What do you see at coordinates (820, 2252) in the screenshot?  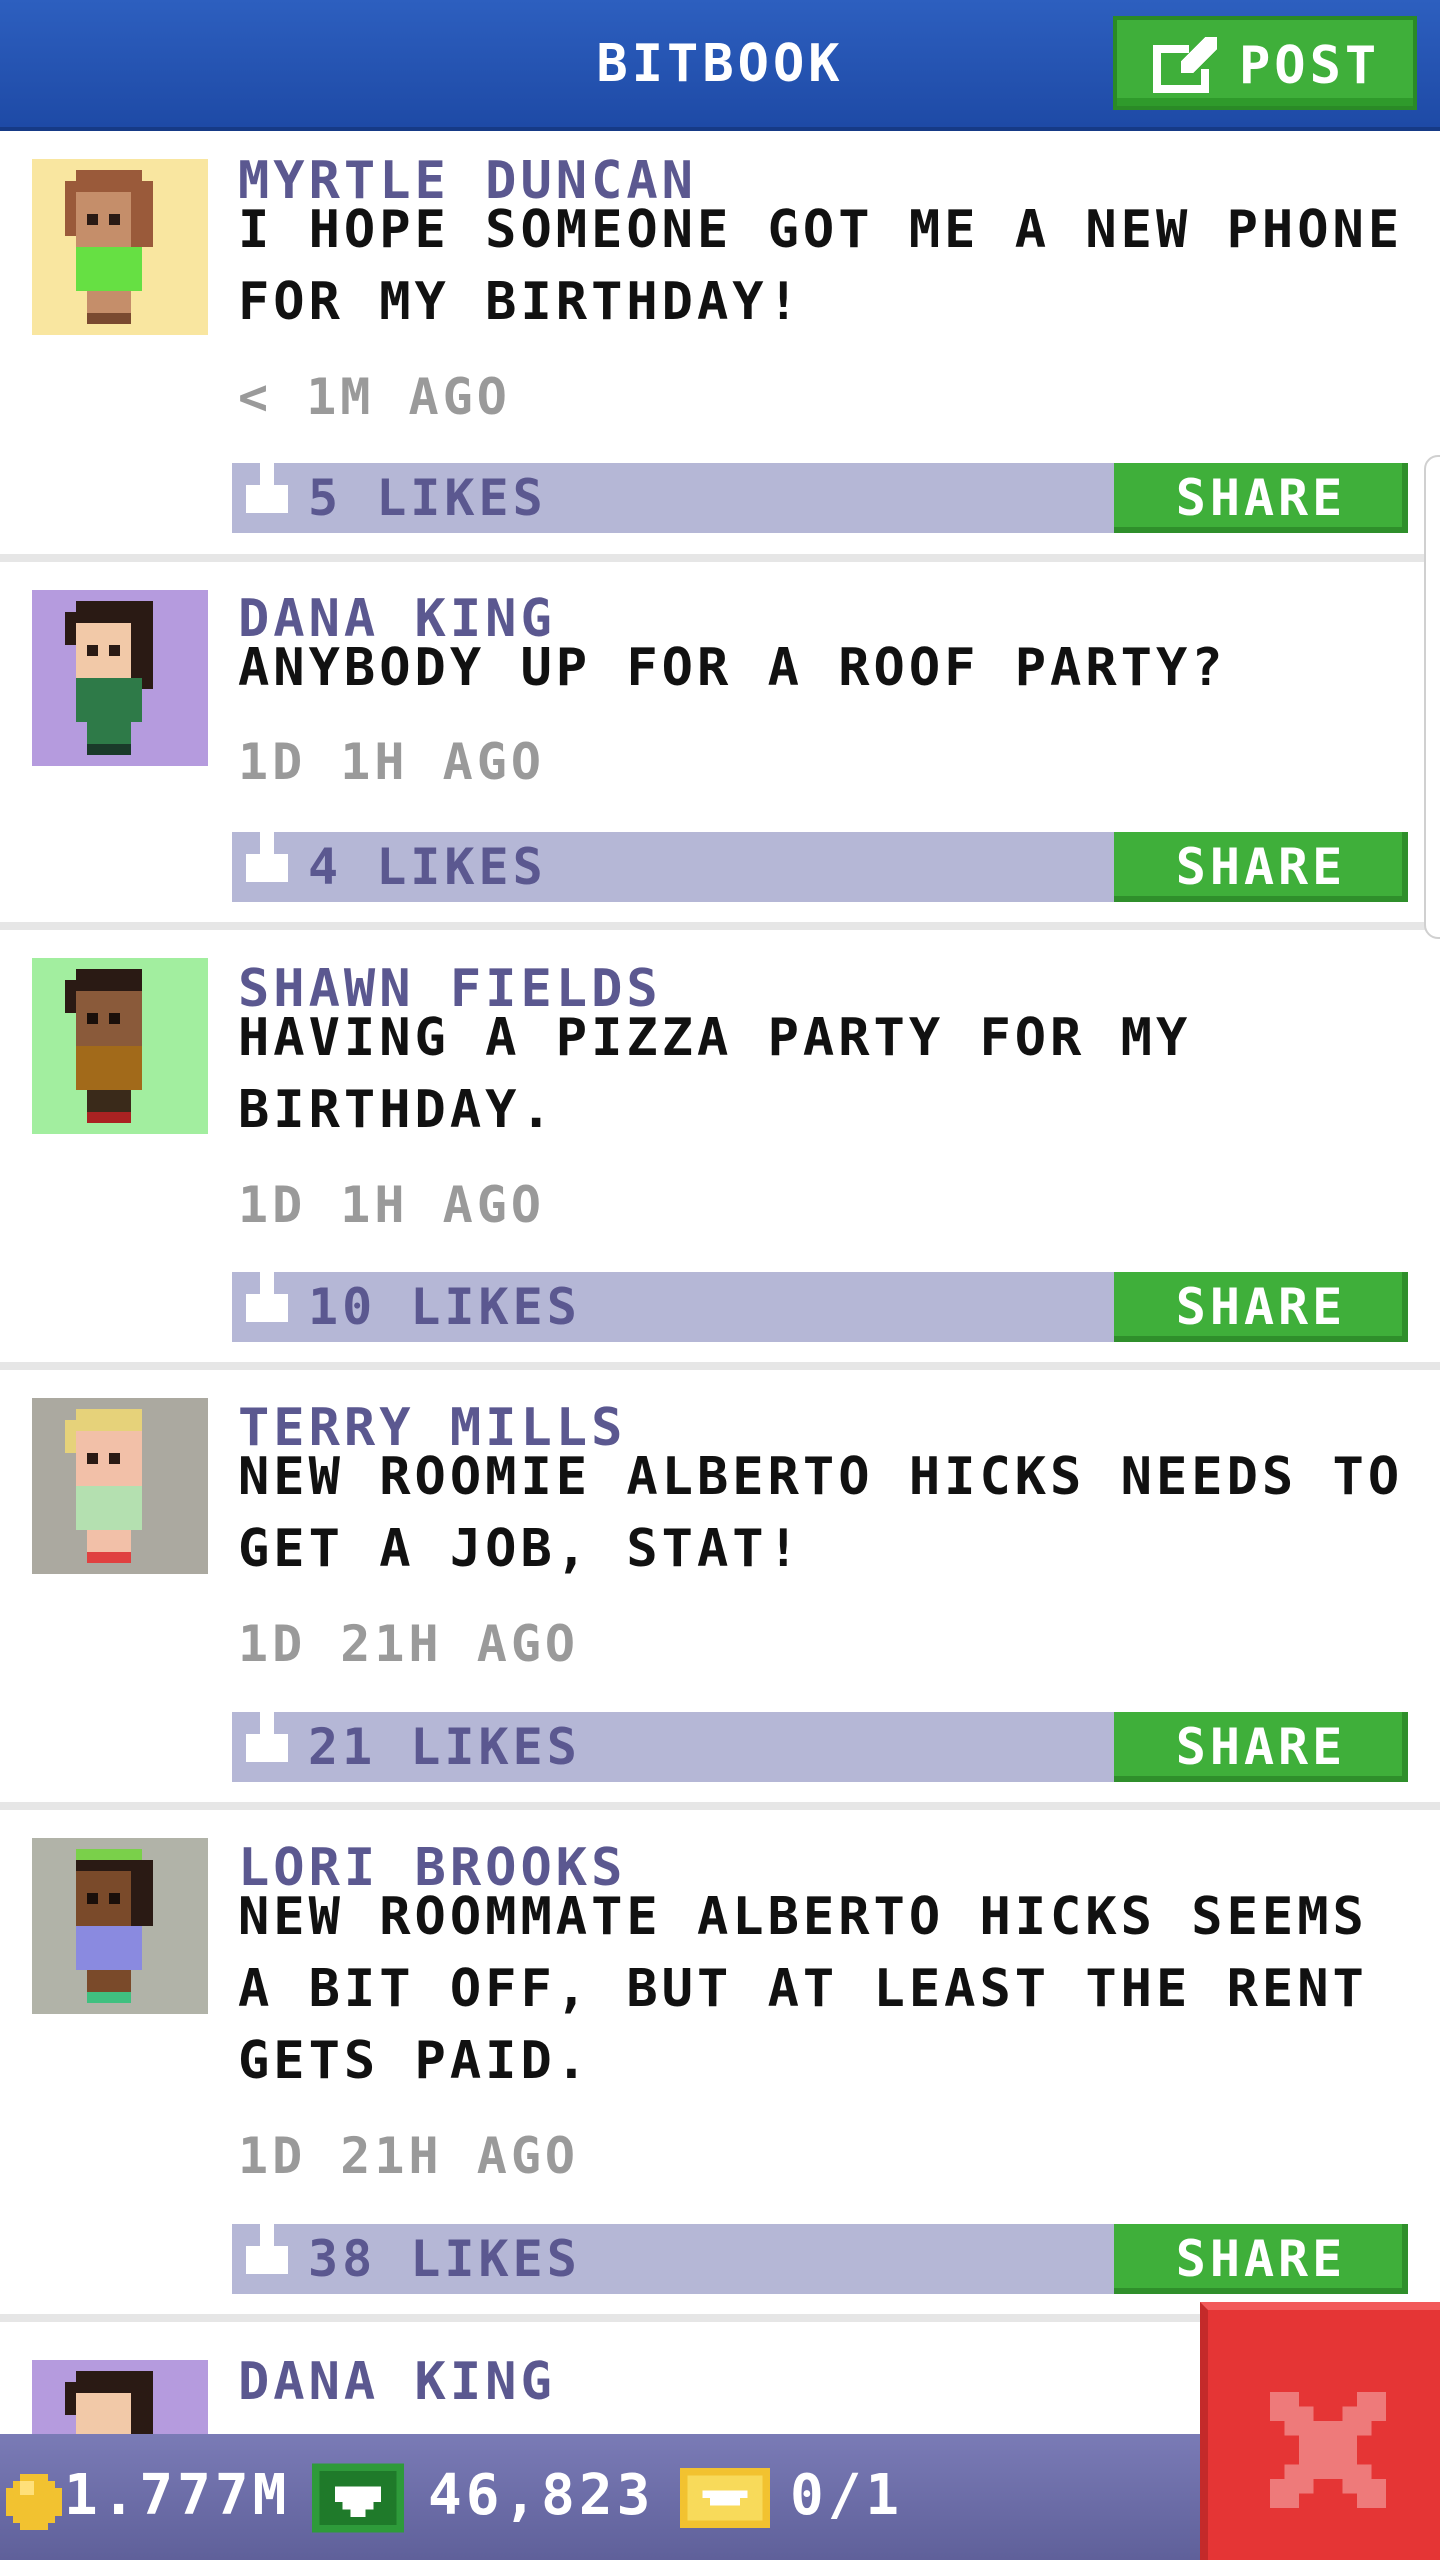 I see `like-bar: 38 LIKES SHARE` at bounding box center [820, 2252].